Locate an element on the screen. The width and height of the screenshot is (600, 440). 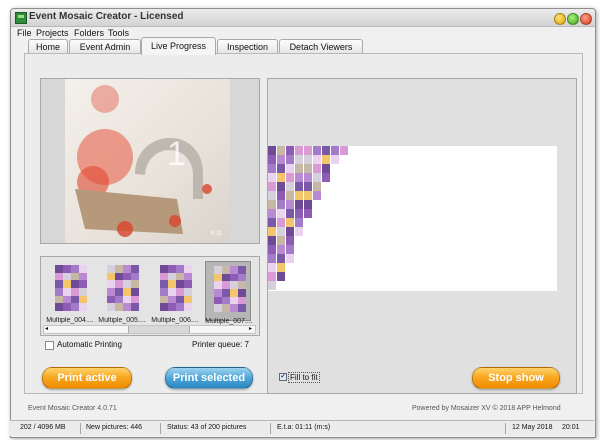
window-title: Event Mosaic Creator - Licensed is located at coordinates (106, 16).